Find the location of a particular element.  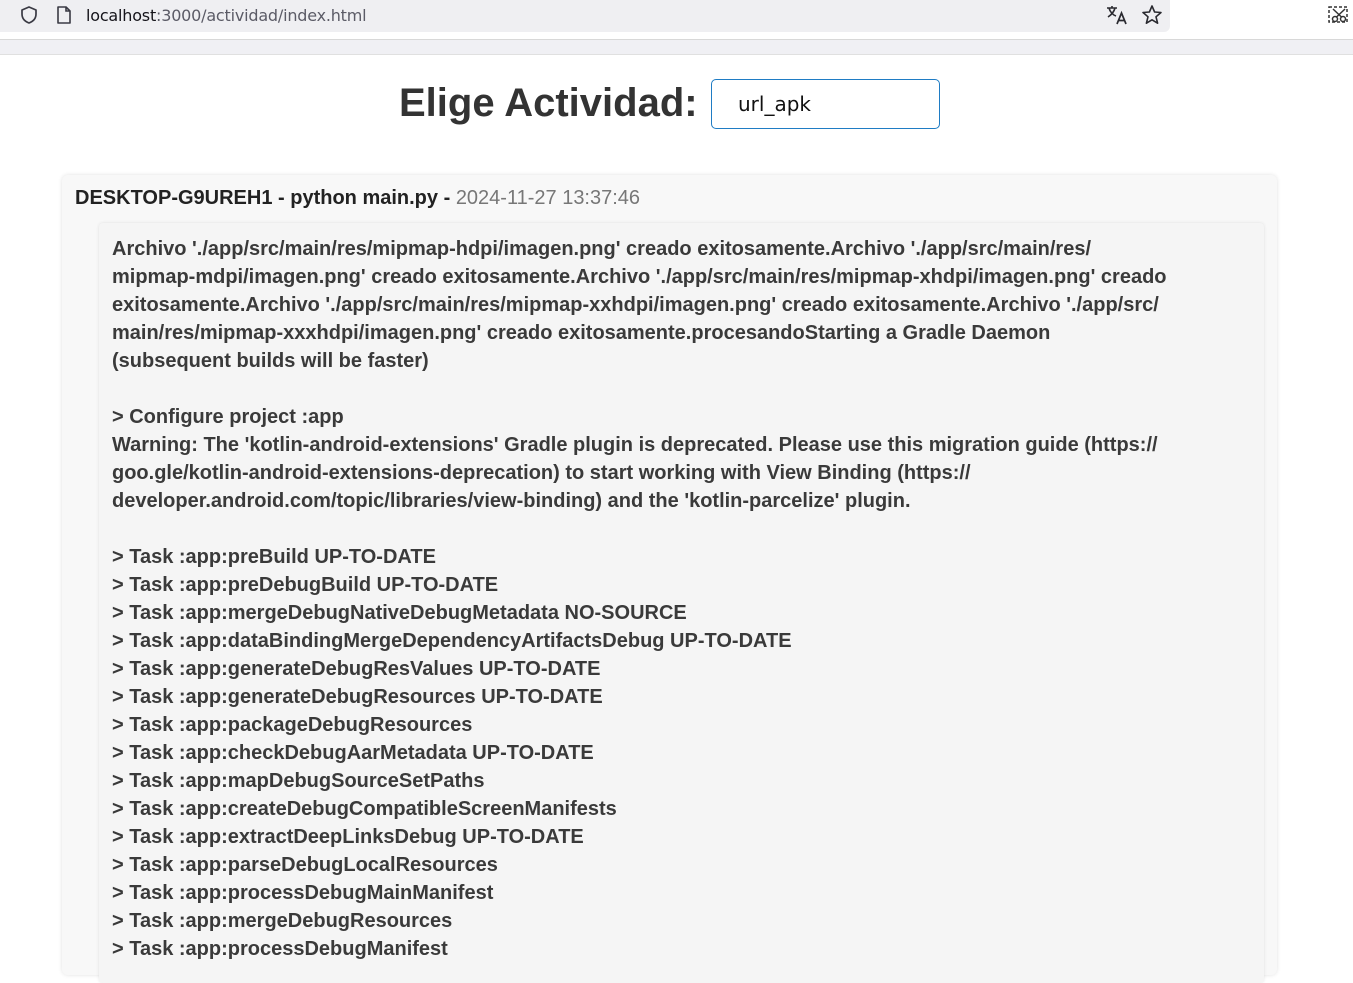

bookmark-star-icon is located at coordinates (1152, 15).